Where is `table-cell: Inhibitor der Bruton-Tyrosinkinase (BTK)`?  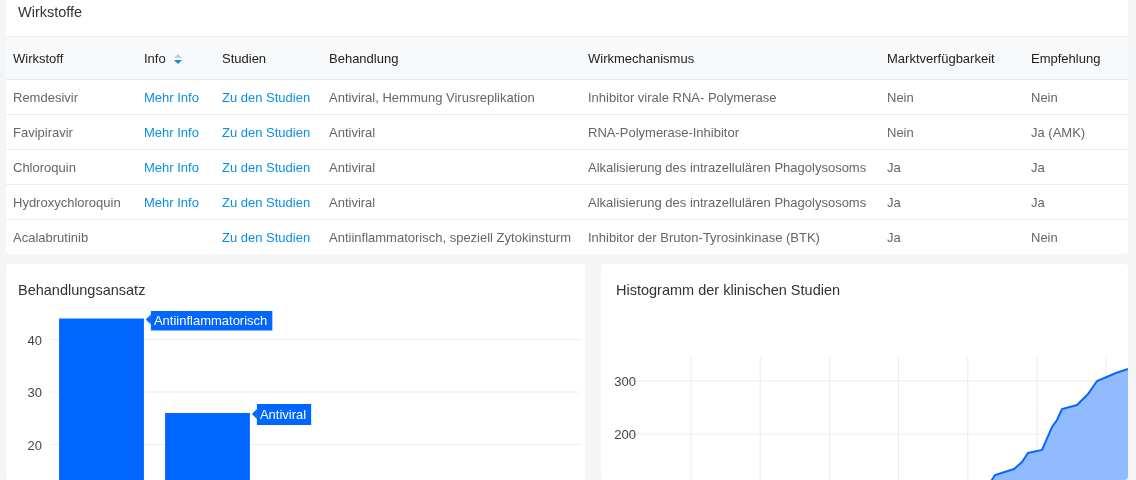
table-cell: Inhibitor der Bruton-Tyrosinkinase (BTK) is located at coordinates (704, 237).